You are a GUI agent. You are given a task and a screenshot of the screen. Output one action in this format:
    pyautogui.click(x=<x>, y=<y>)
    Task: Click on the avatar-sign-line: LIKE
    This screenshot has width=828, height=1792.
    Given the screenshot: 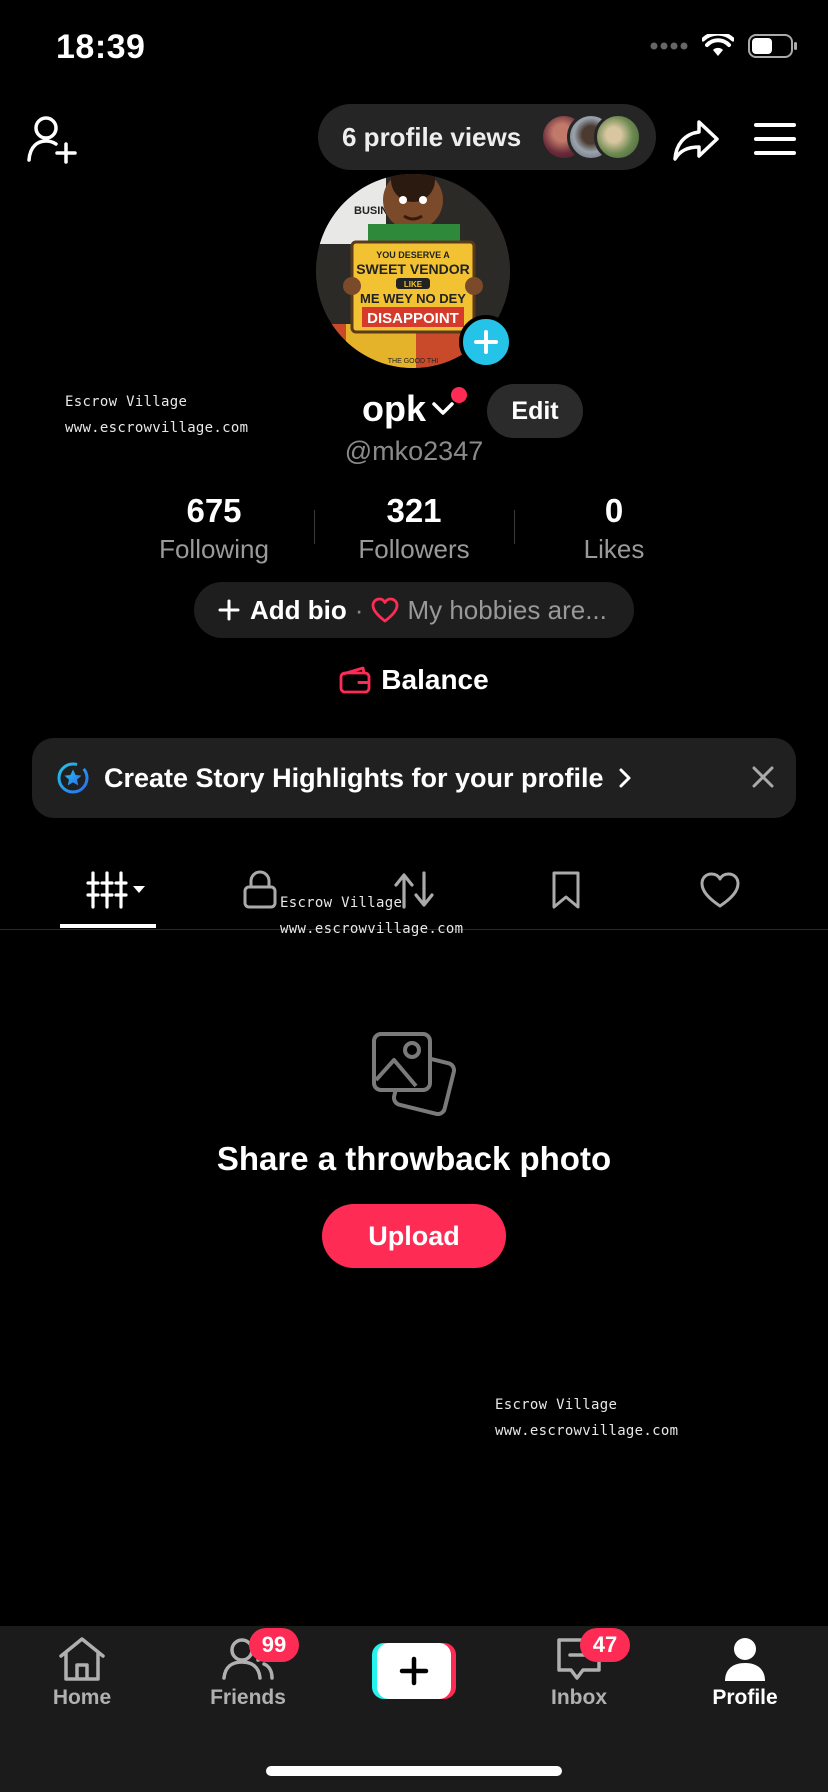 What is the action you would take?
    pyautogui.click(x=413, y=284)
    